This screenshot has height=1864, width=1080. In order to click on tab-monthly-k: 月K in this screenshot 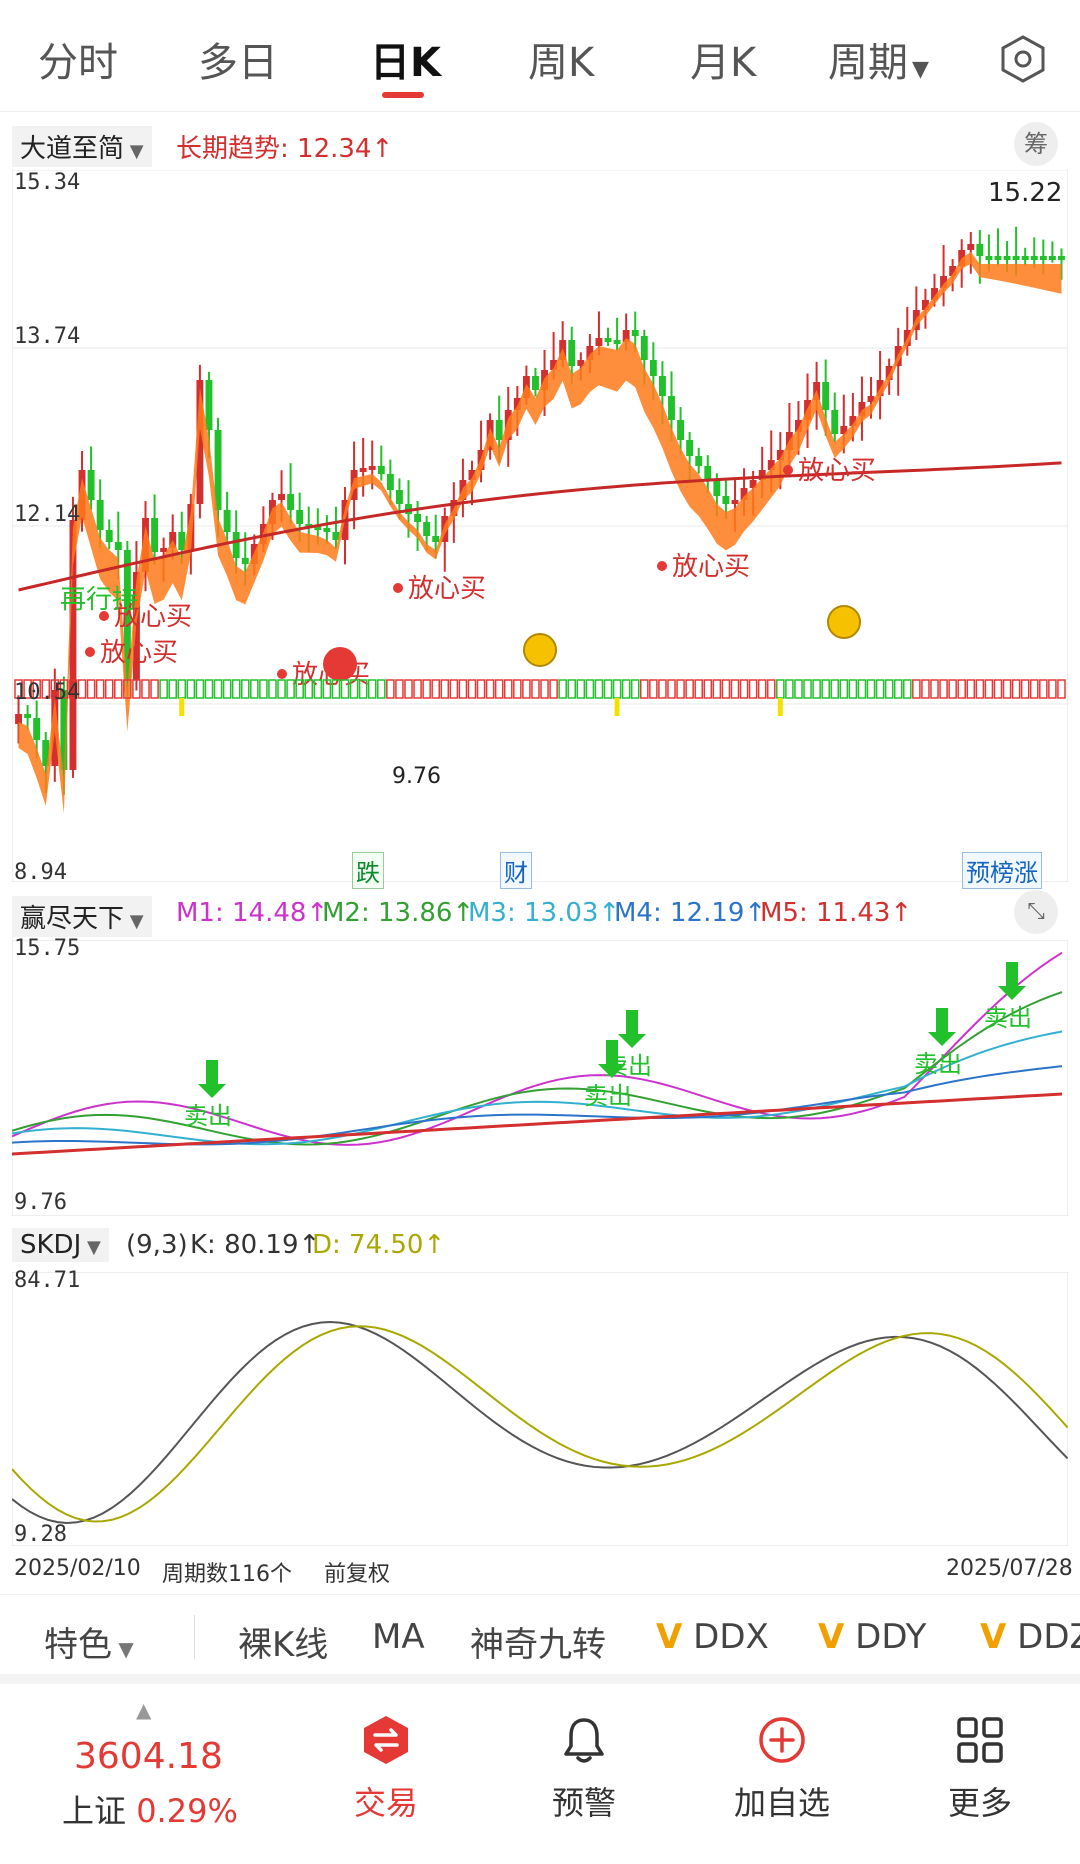, I will do `click(723, 59)`.